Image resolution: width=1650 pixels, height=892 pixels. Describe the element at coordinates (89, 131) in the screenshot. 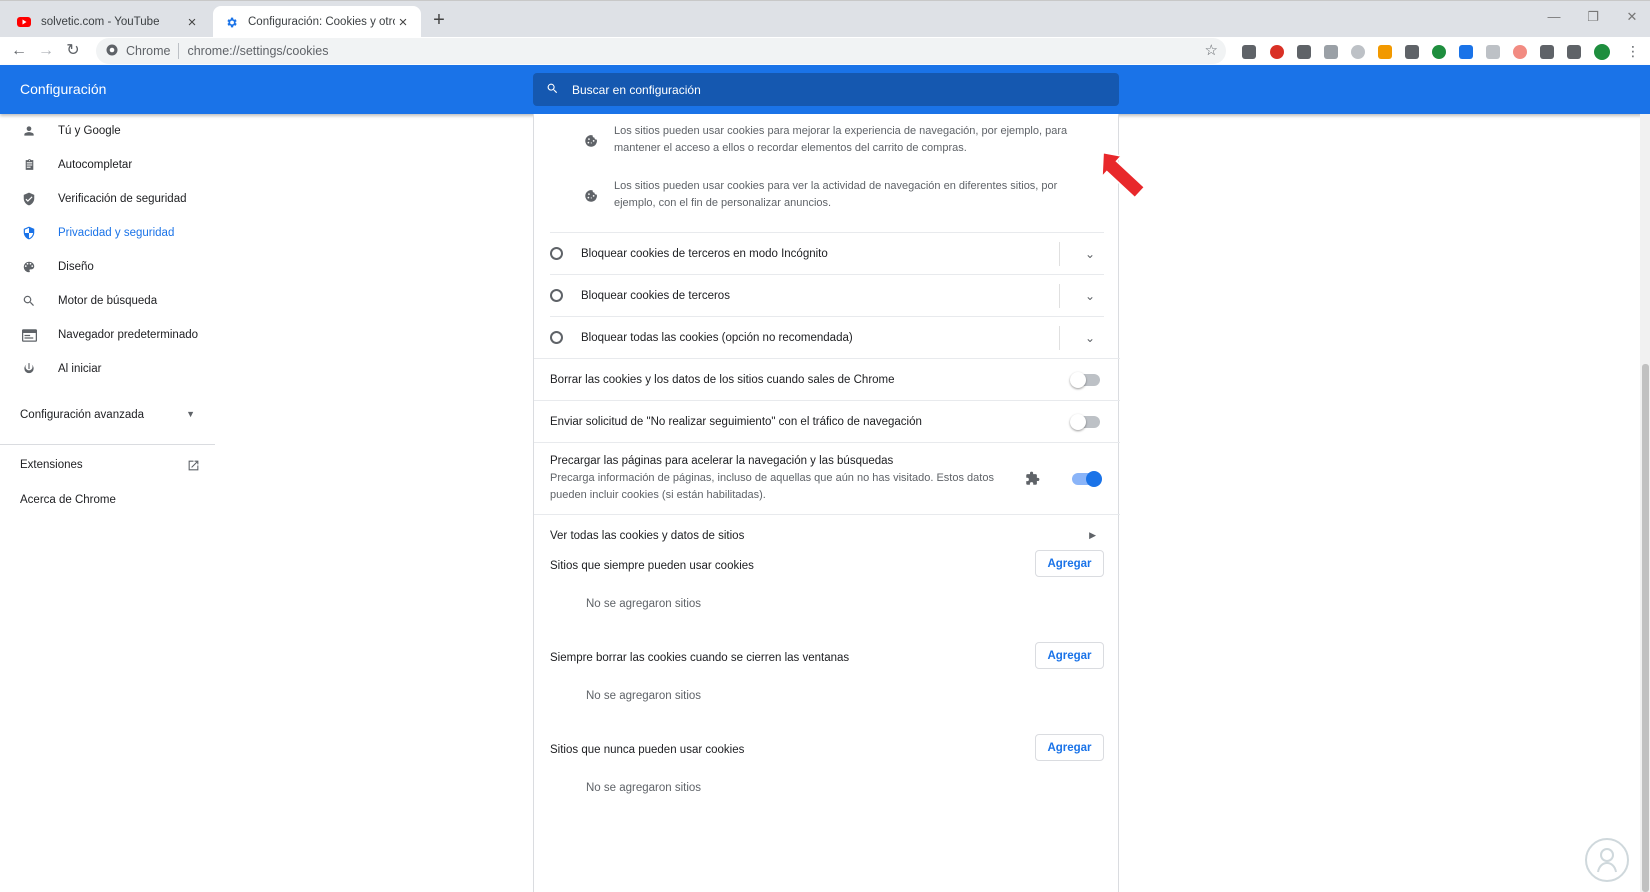

I see `sidebar-item-label: Tú y Google` at that location.